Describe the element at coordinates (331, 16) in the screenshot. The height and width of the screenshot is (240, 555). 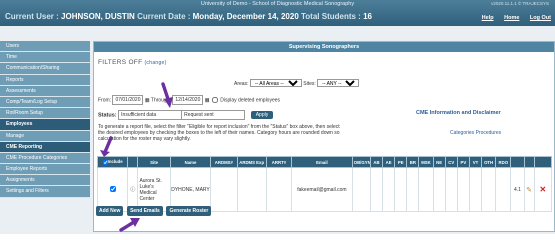
I see `total-students-label: Total Students :` at that location.